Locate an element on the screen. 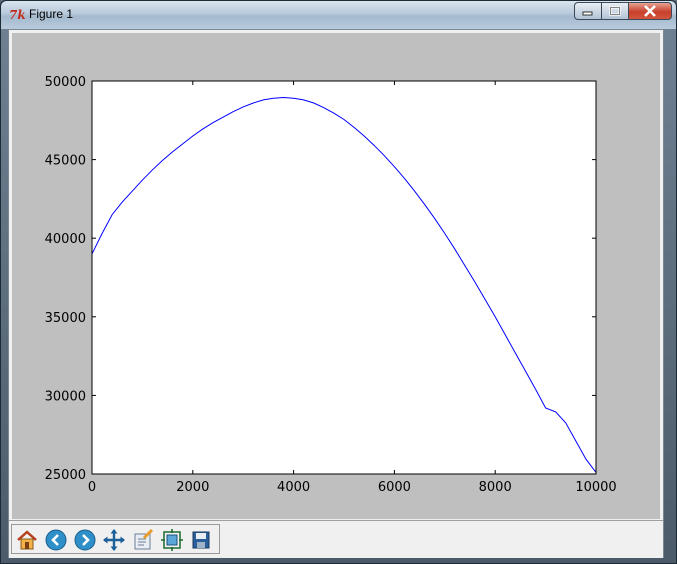 This screenshot has height=564, width=677. x-tick-label: 4000 is located at coordinates (293, 487).